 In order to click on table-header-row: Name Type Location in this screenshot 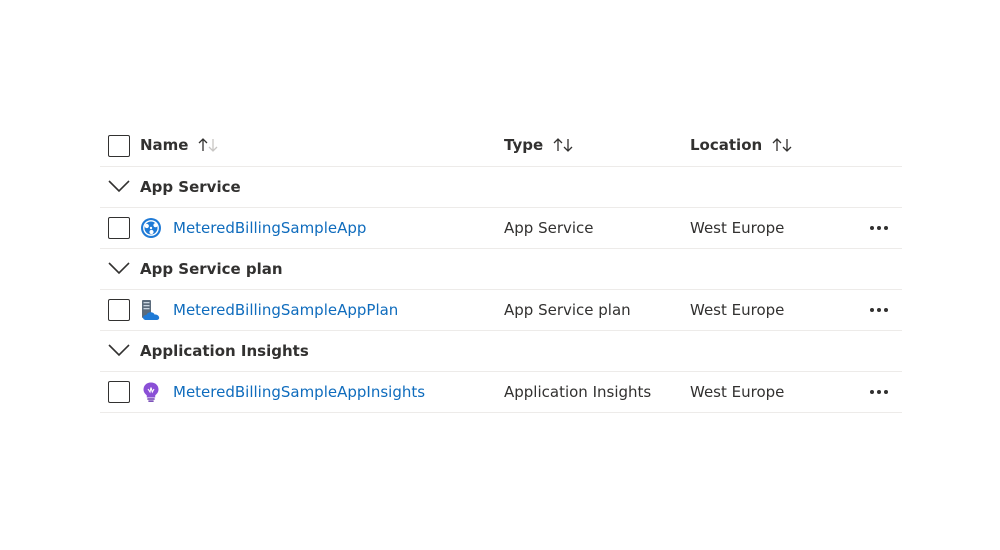, I will do `click(501, 145)`.